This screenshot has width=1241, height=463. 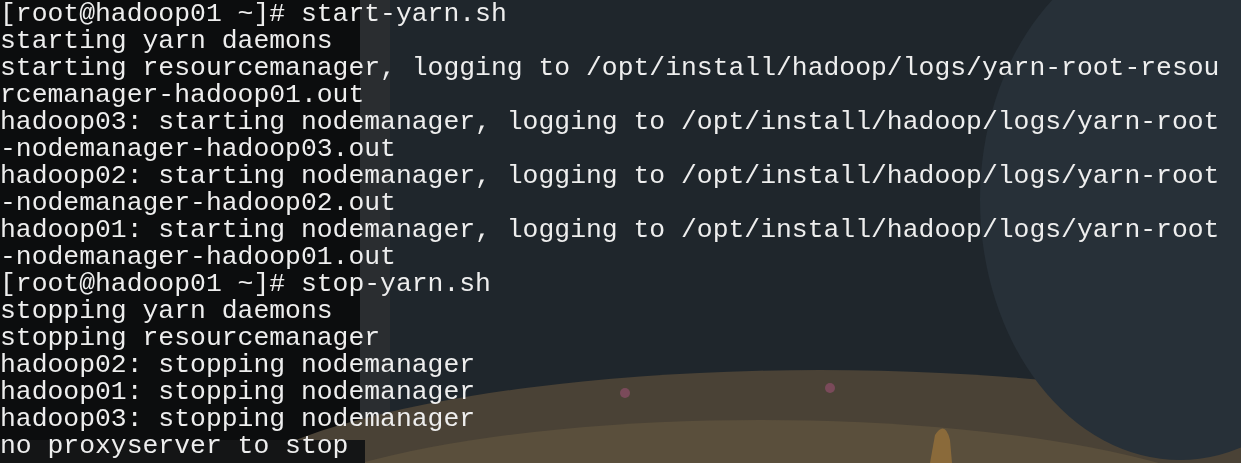 I want to click on terminal-line: stopping resourcemanager, so click(x=190, y=338).